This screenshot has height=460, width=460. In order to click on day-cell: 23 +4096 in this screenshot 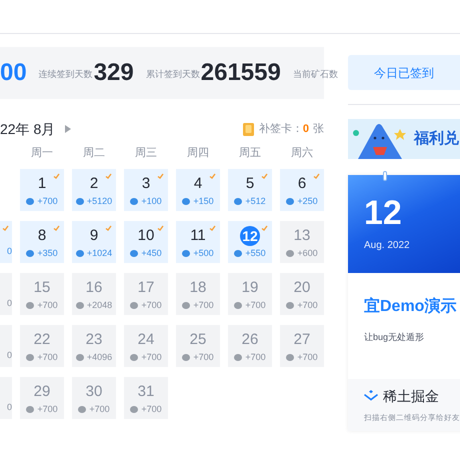, I will do `click(94, 346)`.